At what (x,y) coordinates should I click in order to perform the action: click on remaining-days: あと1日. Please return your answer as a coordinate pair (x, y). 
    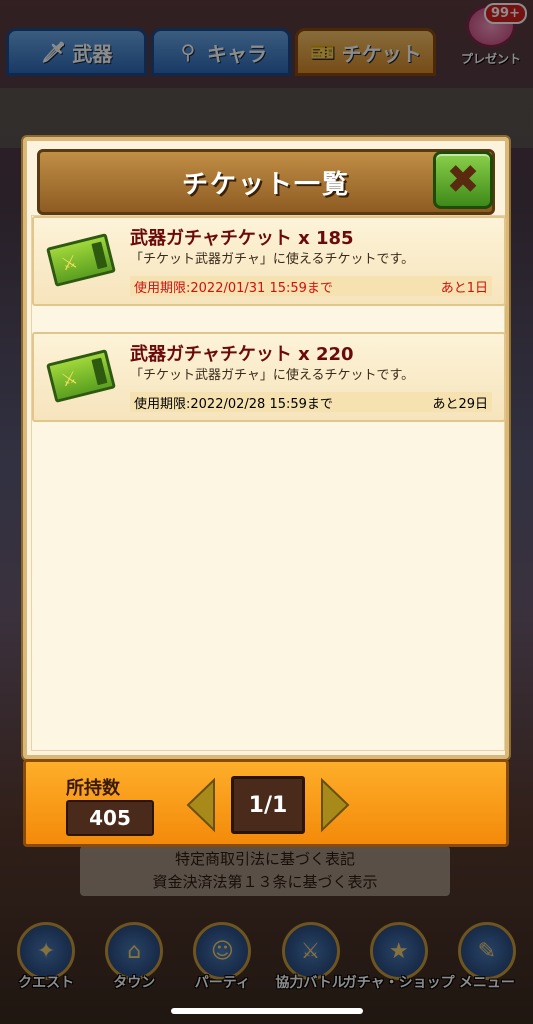
    Looking at the image, I should click on (464, 288).